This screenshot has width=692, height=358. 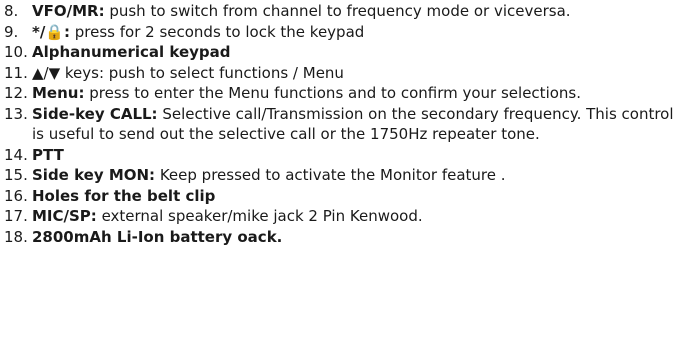 I want to click on item-body: Holes for the belt clip, so click(x=360, y=196).